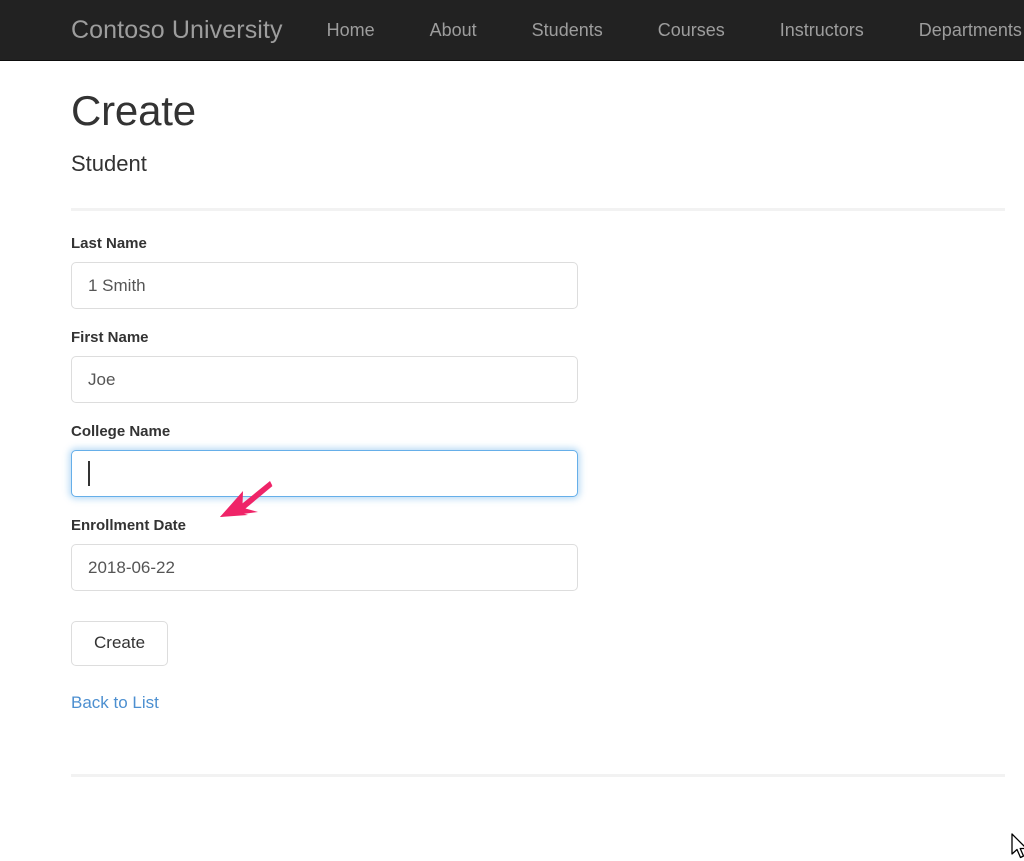  What do you see at coordinates (324, 285) in the screenshot?
I see `input-last-name` at bounding box center [324, 285].